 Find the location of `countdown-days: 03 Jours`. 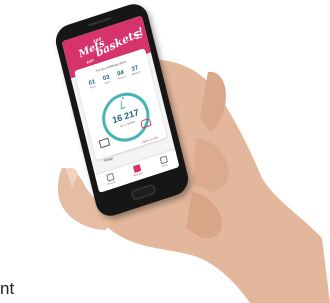

countdown-days: 03 Jours is located at coordinates (106, 79).